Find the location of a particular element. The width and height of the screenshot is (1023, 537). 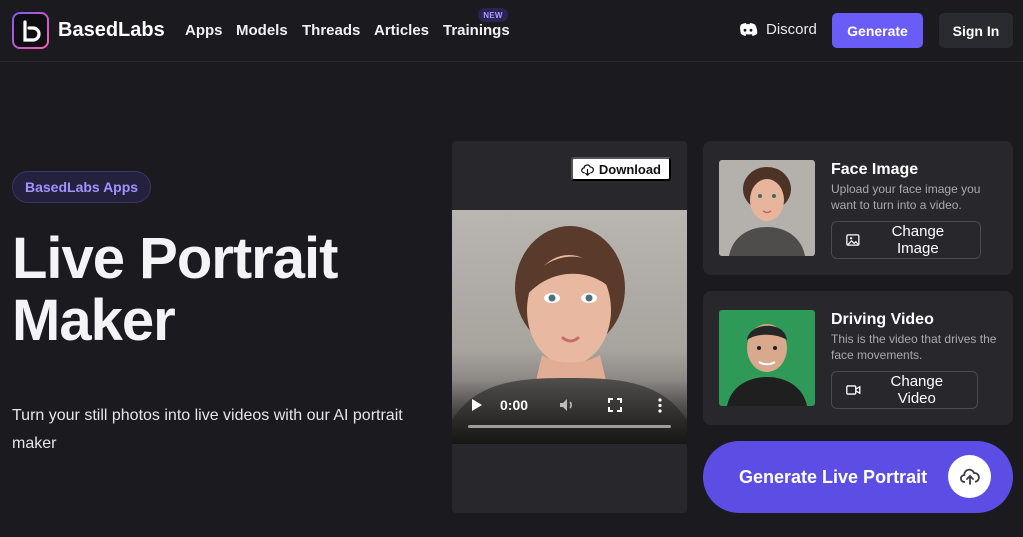

download-button: Download is located at coordinates (620, 169).